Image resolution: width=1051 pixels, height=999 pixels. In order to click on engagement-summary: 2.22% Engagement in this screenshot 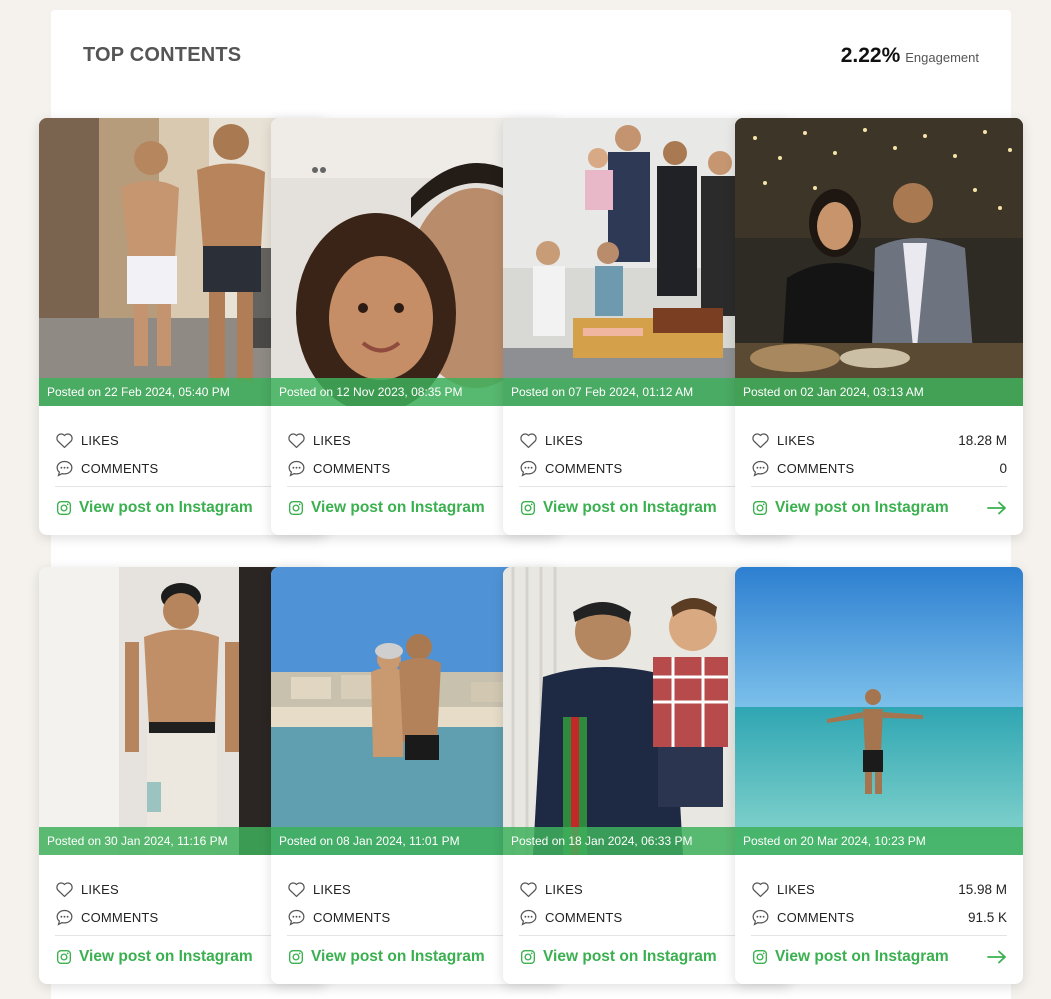, I will do `click(910, 56)`.